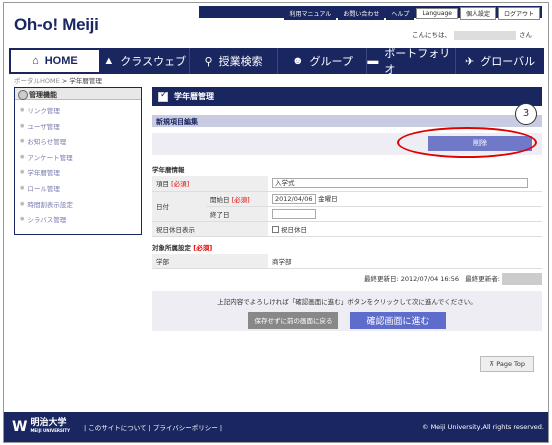  I want to click on nav-home-label: HOME, so click(61, 61).